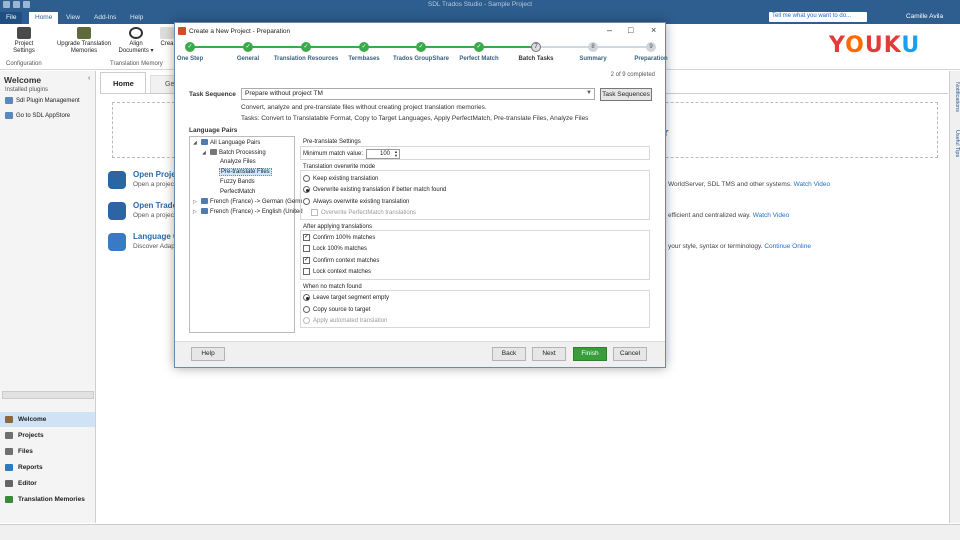 This screenshot has height=540, width=960. Describe the element at coordinates (9, 451) in the screenshot. I see `files-icon` at that location.